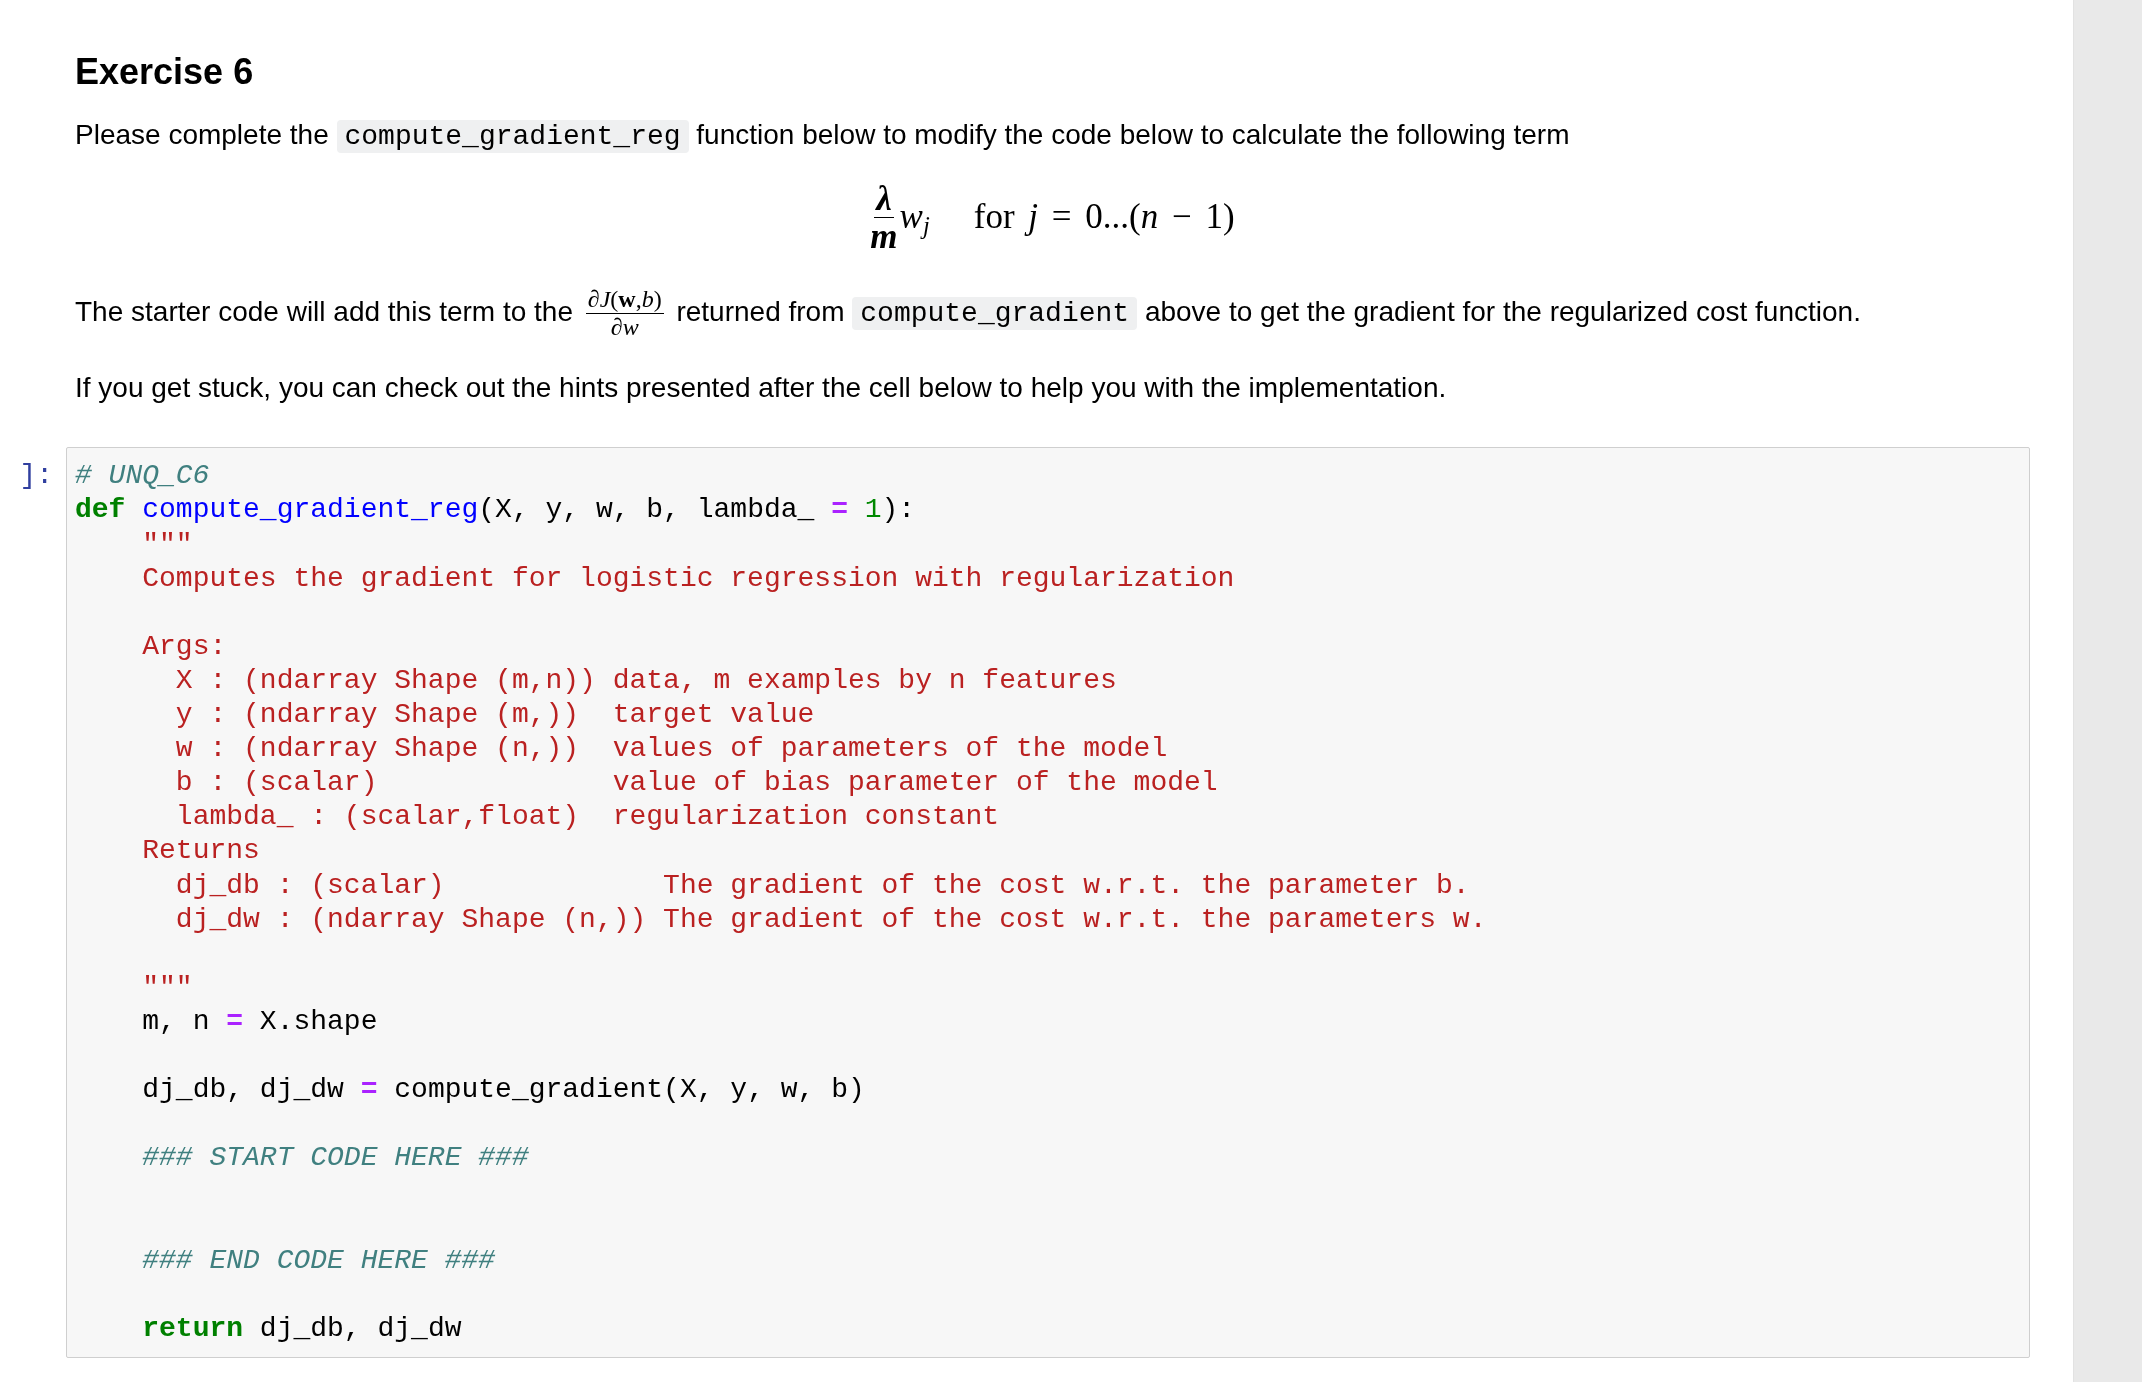 The height and width of the screenshot is (1382, 2142). Describe the element at coordinates (319, 1260) in the screenshot. I see `code-line: ### END CODE HERE ###` at that location.